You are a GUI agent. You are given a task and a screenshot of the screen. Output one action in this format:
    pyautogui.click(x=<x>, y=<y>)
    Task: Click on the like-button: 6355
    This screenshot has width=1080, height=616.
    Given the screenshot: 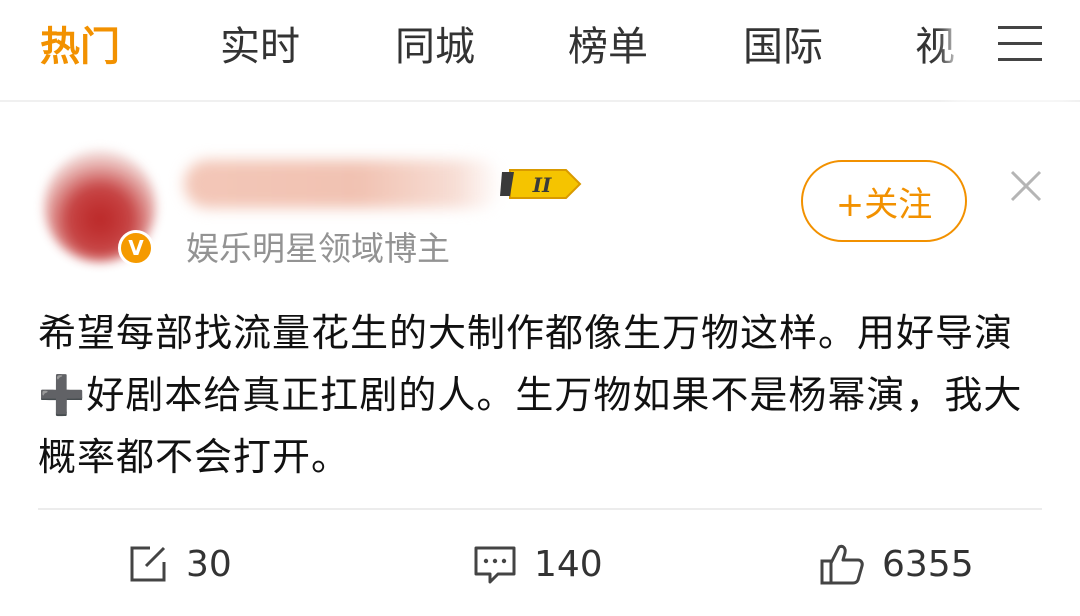 What is the action you would take?
    pyautogui.click(x=896, y=564)
    